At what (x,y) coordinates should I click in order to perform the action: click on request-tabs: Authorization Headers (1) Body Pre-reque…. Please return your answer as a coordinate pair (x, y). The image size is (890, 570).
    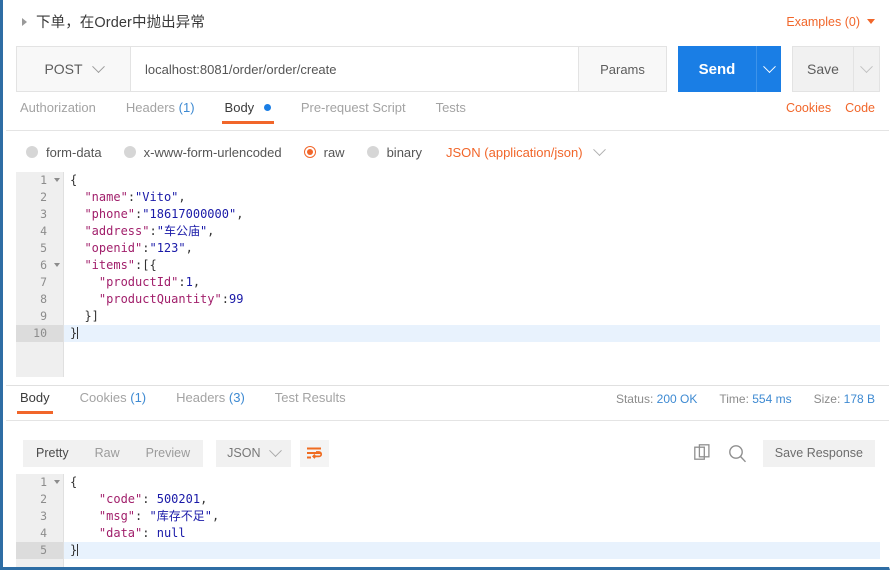
    Looking at the image, I should click on (447, 115).